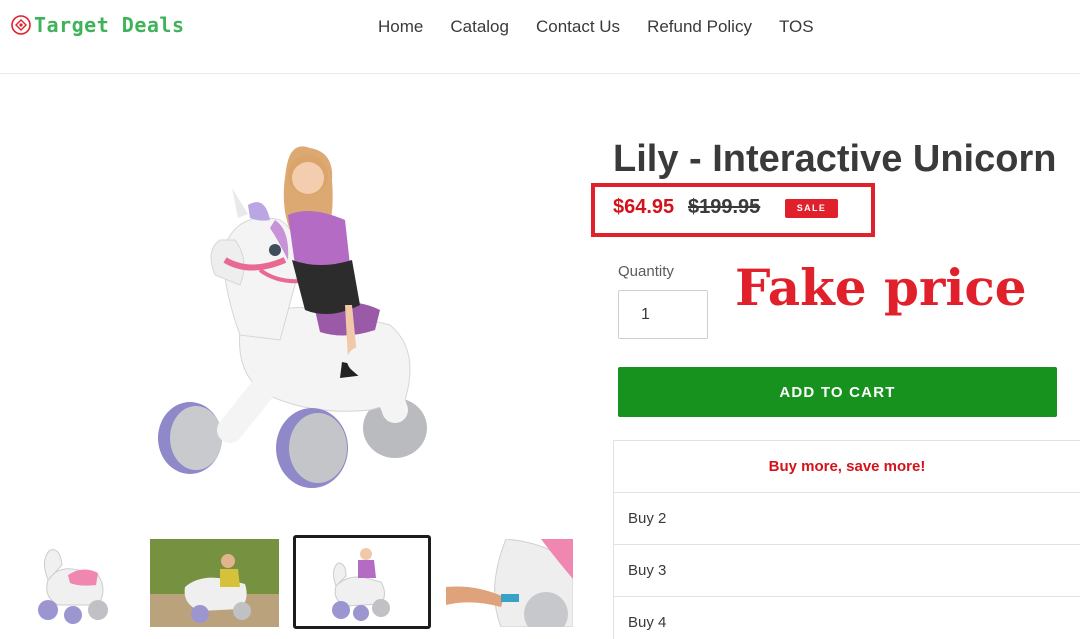 This screenshot has width=1080, height=639. Describe the element at coordinates (847, 571) in the screenshot. I see `bundle-option-buy-3: Buy 3` at that location.